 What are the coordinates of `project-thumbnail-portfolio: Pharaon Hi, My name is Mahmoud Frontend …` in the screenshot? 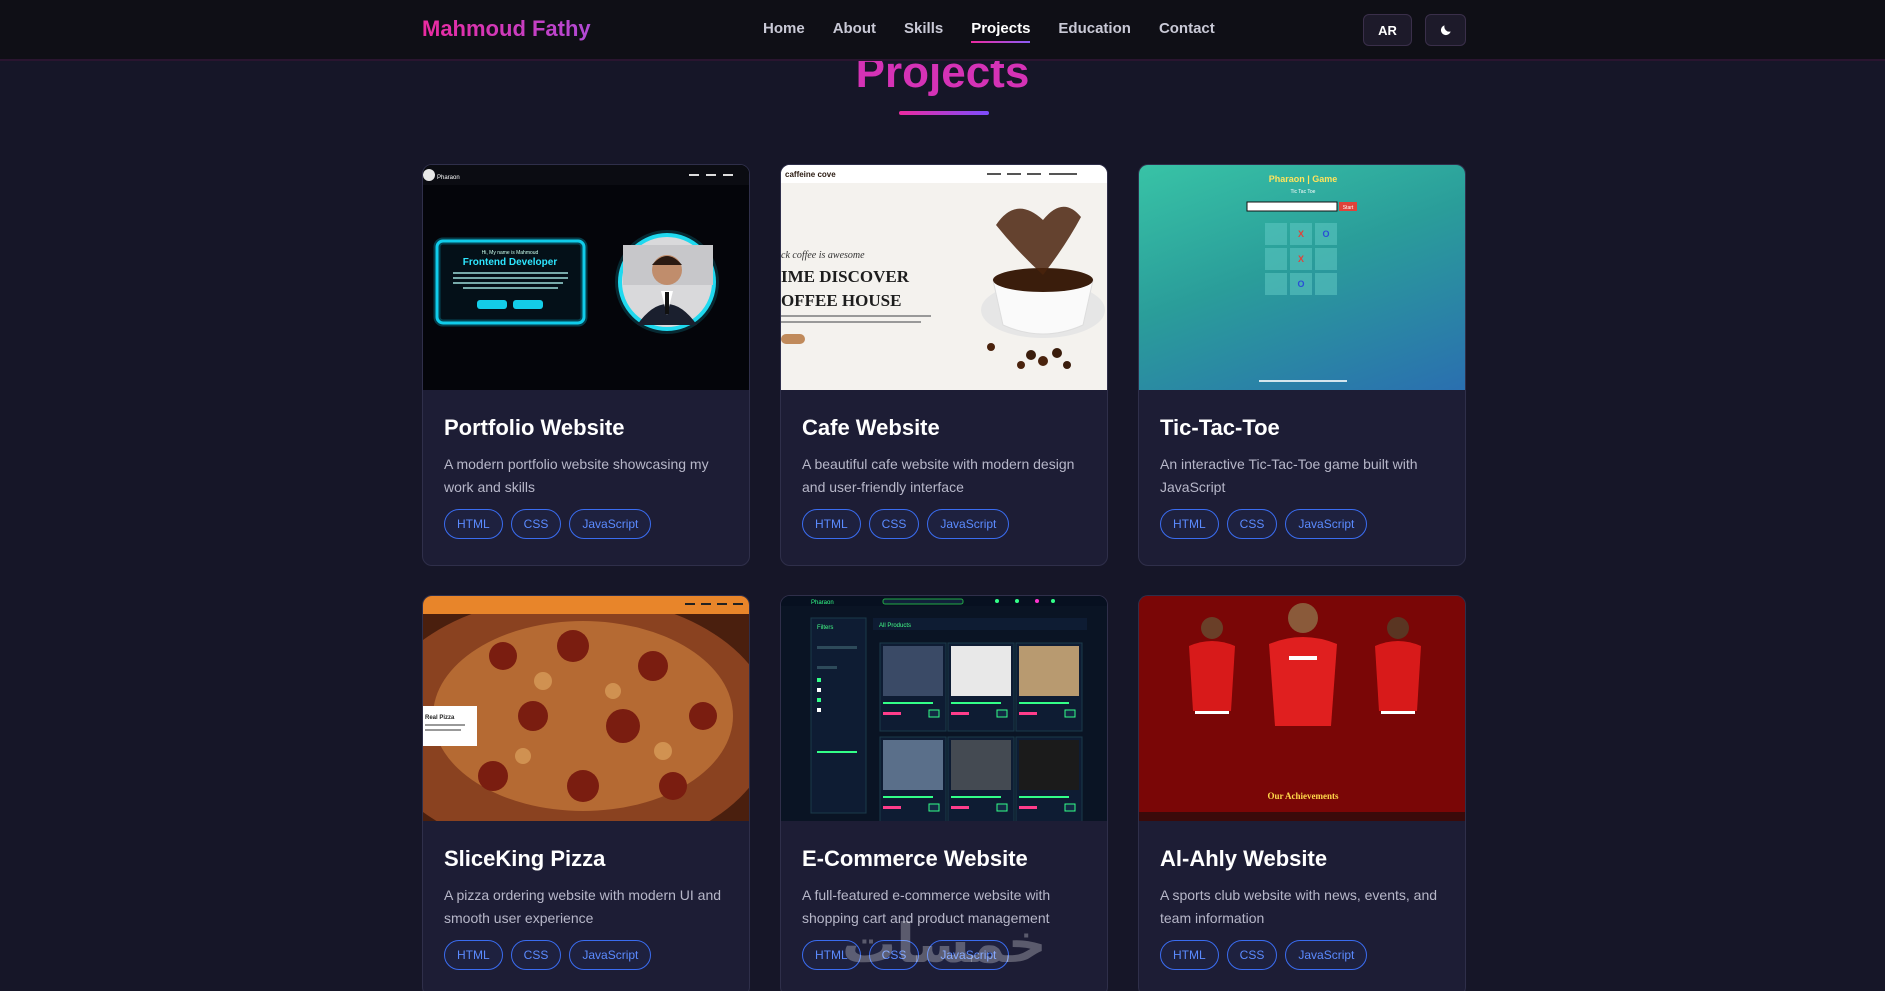 It's located at (586, 277).